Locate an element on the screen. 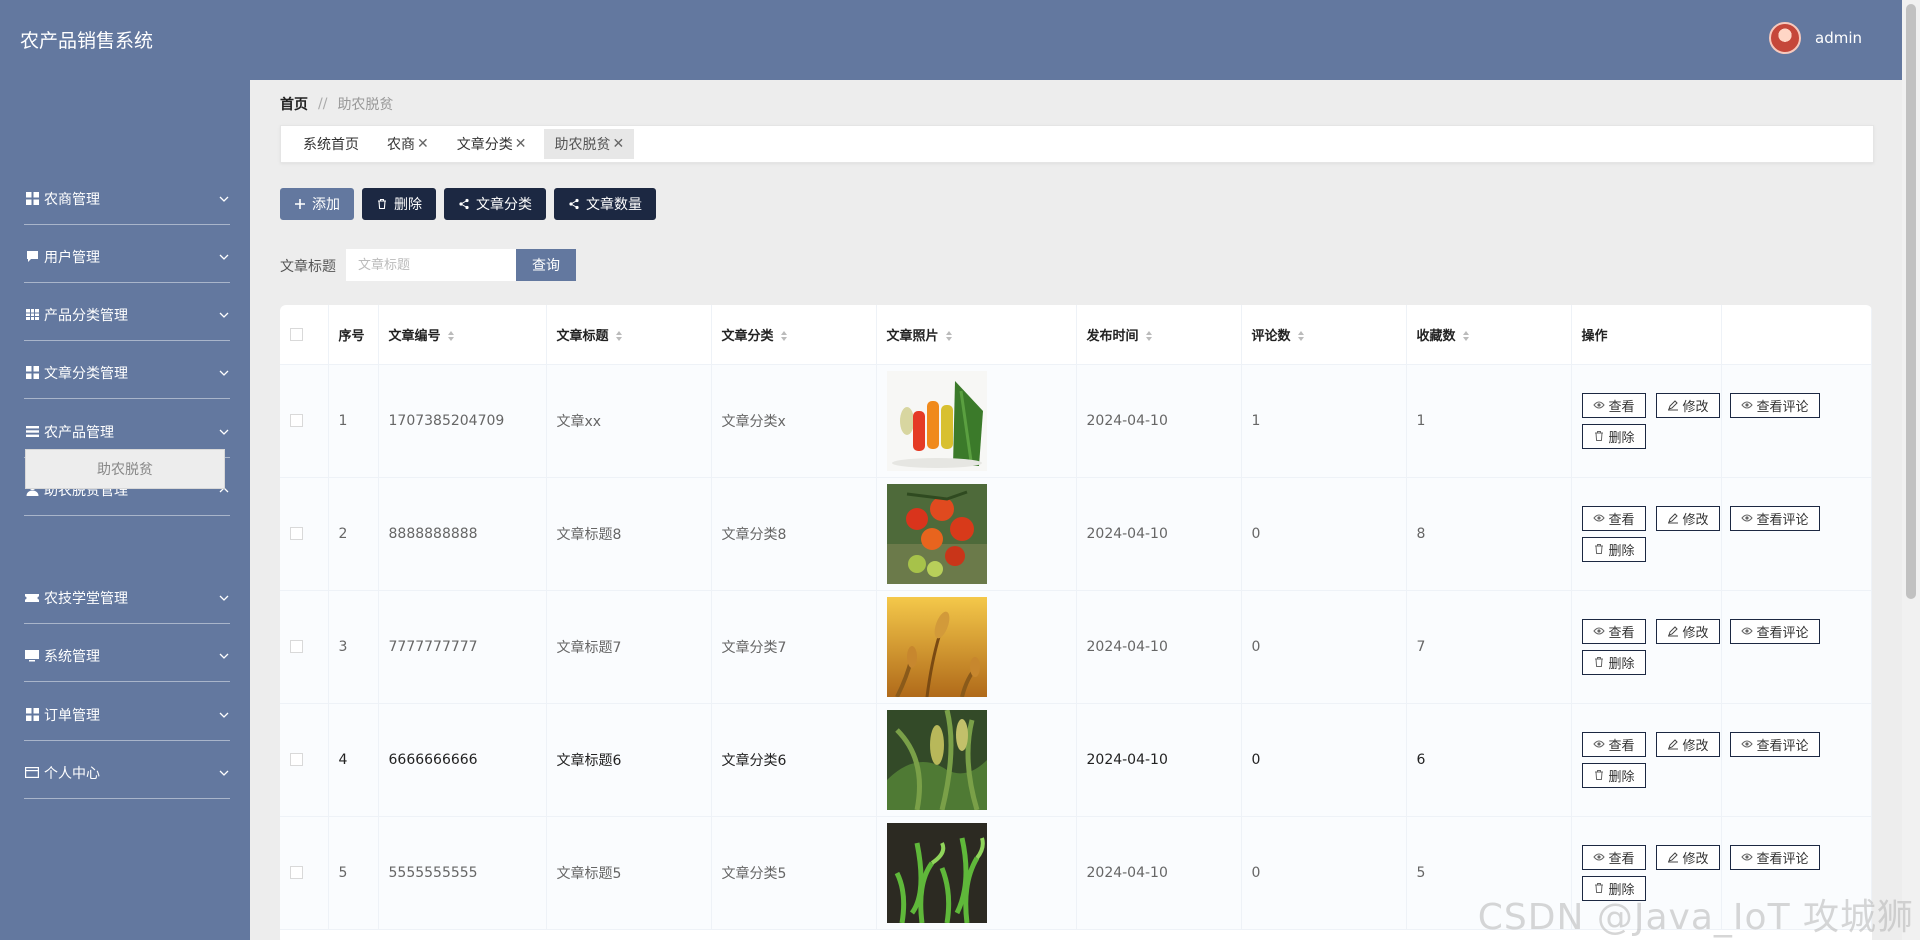 The image size is (1920, 940). date-cell: 2024-04-10 is located at coordinates (1159, 421).